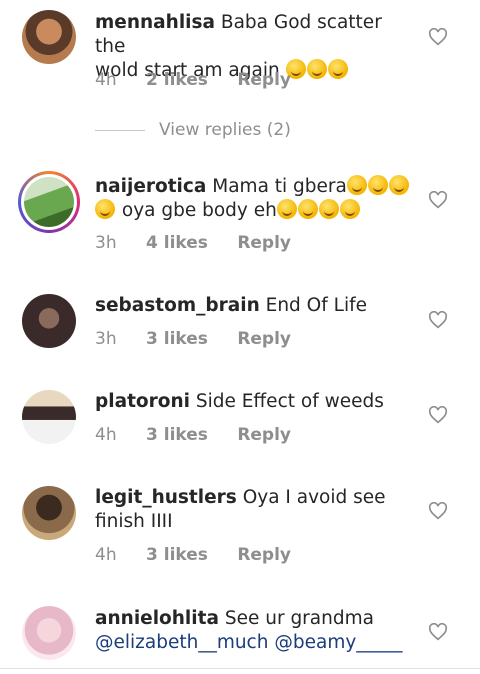  Describe the element at coordinates (177, 305) in the screenshot. I see `comment-username: sebastom_brain` at that location.